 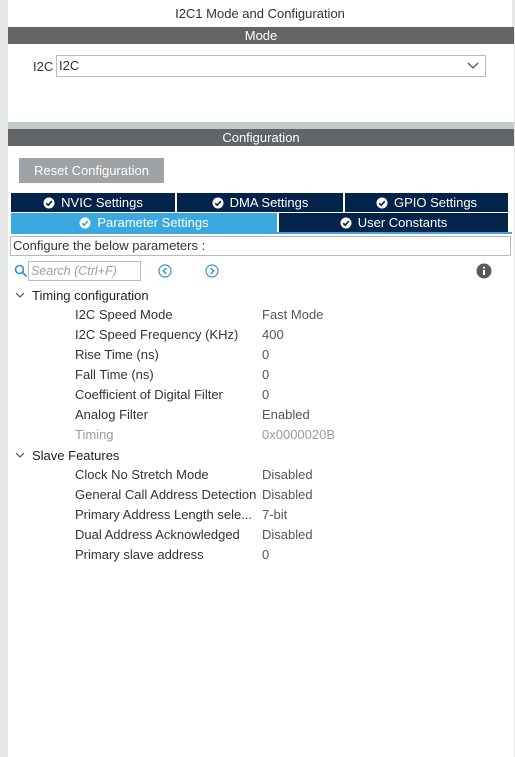 I want to click on search-input: Search (Ctrl+F), so click(x=84, y=271).